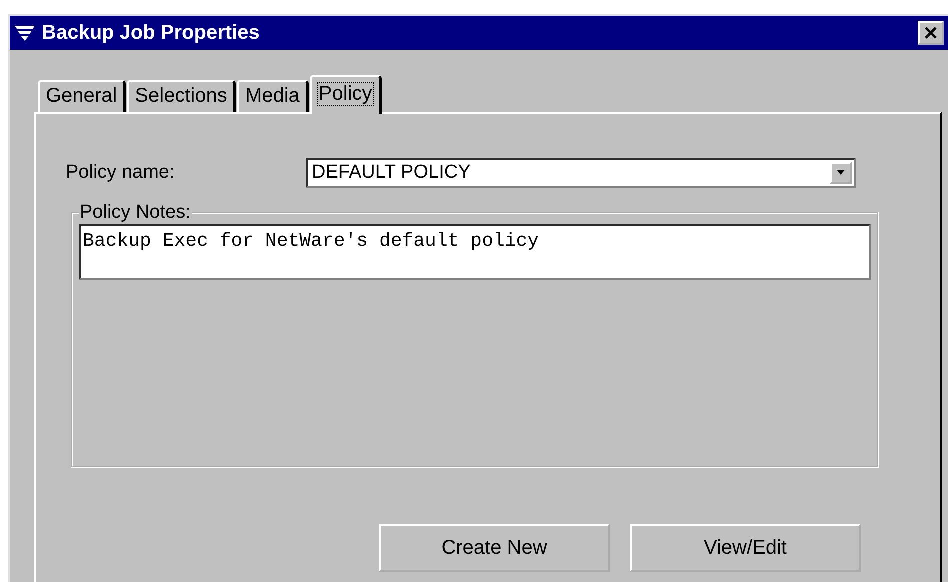  I want to click on tab: Selections, so click(181, 96).